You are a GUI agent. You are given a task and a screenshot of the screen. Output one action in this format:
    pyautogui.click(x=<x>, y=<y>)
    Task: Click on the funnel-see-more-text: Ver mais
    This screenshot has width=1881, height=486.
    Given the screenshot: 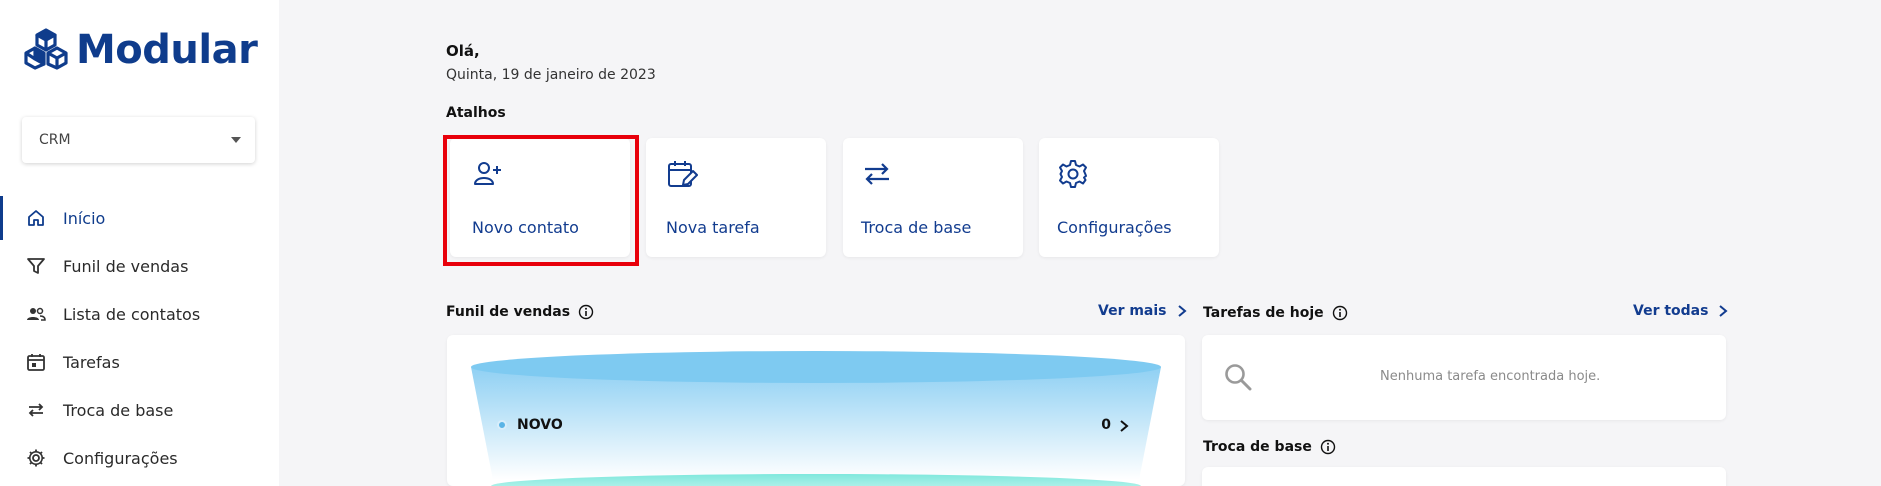 What is the action you would take?
    pyautogui.click(x=1132, y=311)
    